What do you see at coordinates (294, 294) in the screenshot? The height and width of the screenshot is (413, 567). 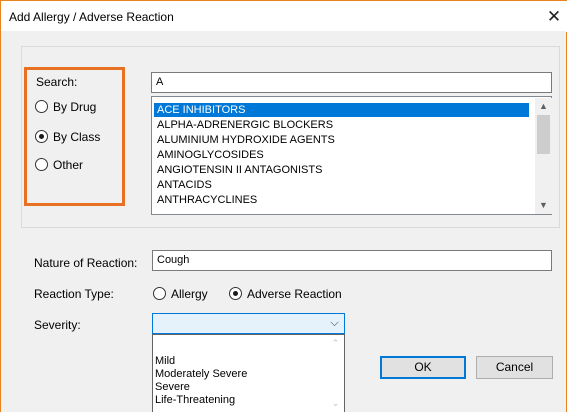 I see `radio-adverse-reaction-label: Adverse Reaction` at bounding box center [294, 294].